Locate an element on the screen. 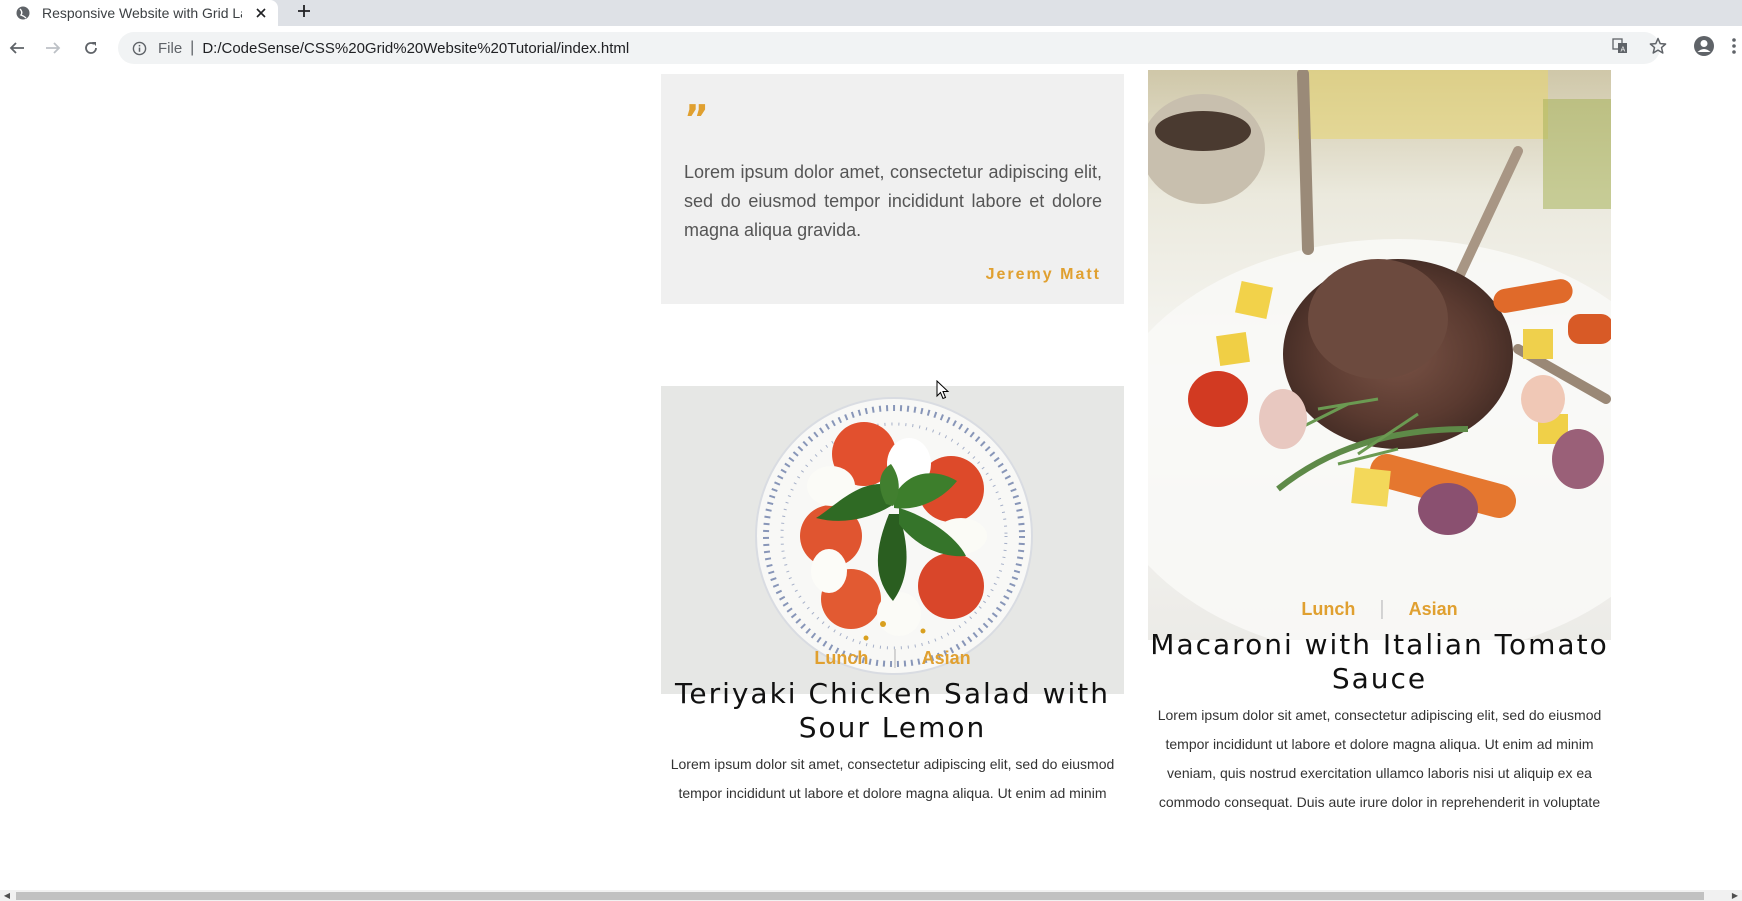 Image resolution: width=1742 pixels, height=901 pixels. tab-strip: Responsive Website with Grid La is located at coordinates (871, 13).